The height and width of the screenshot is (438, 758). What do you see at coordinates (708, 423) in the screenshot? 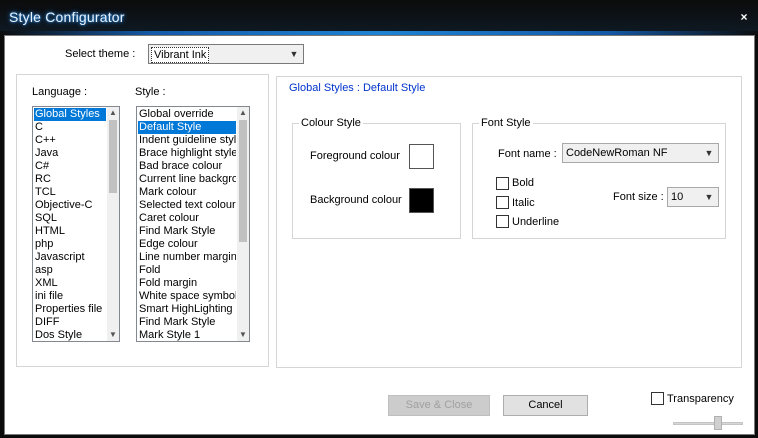
I see `transparency-slider-track` at bounding box center [708, 423].